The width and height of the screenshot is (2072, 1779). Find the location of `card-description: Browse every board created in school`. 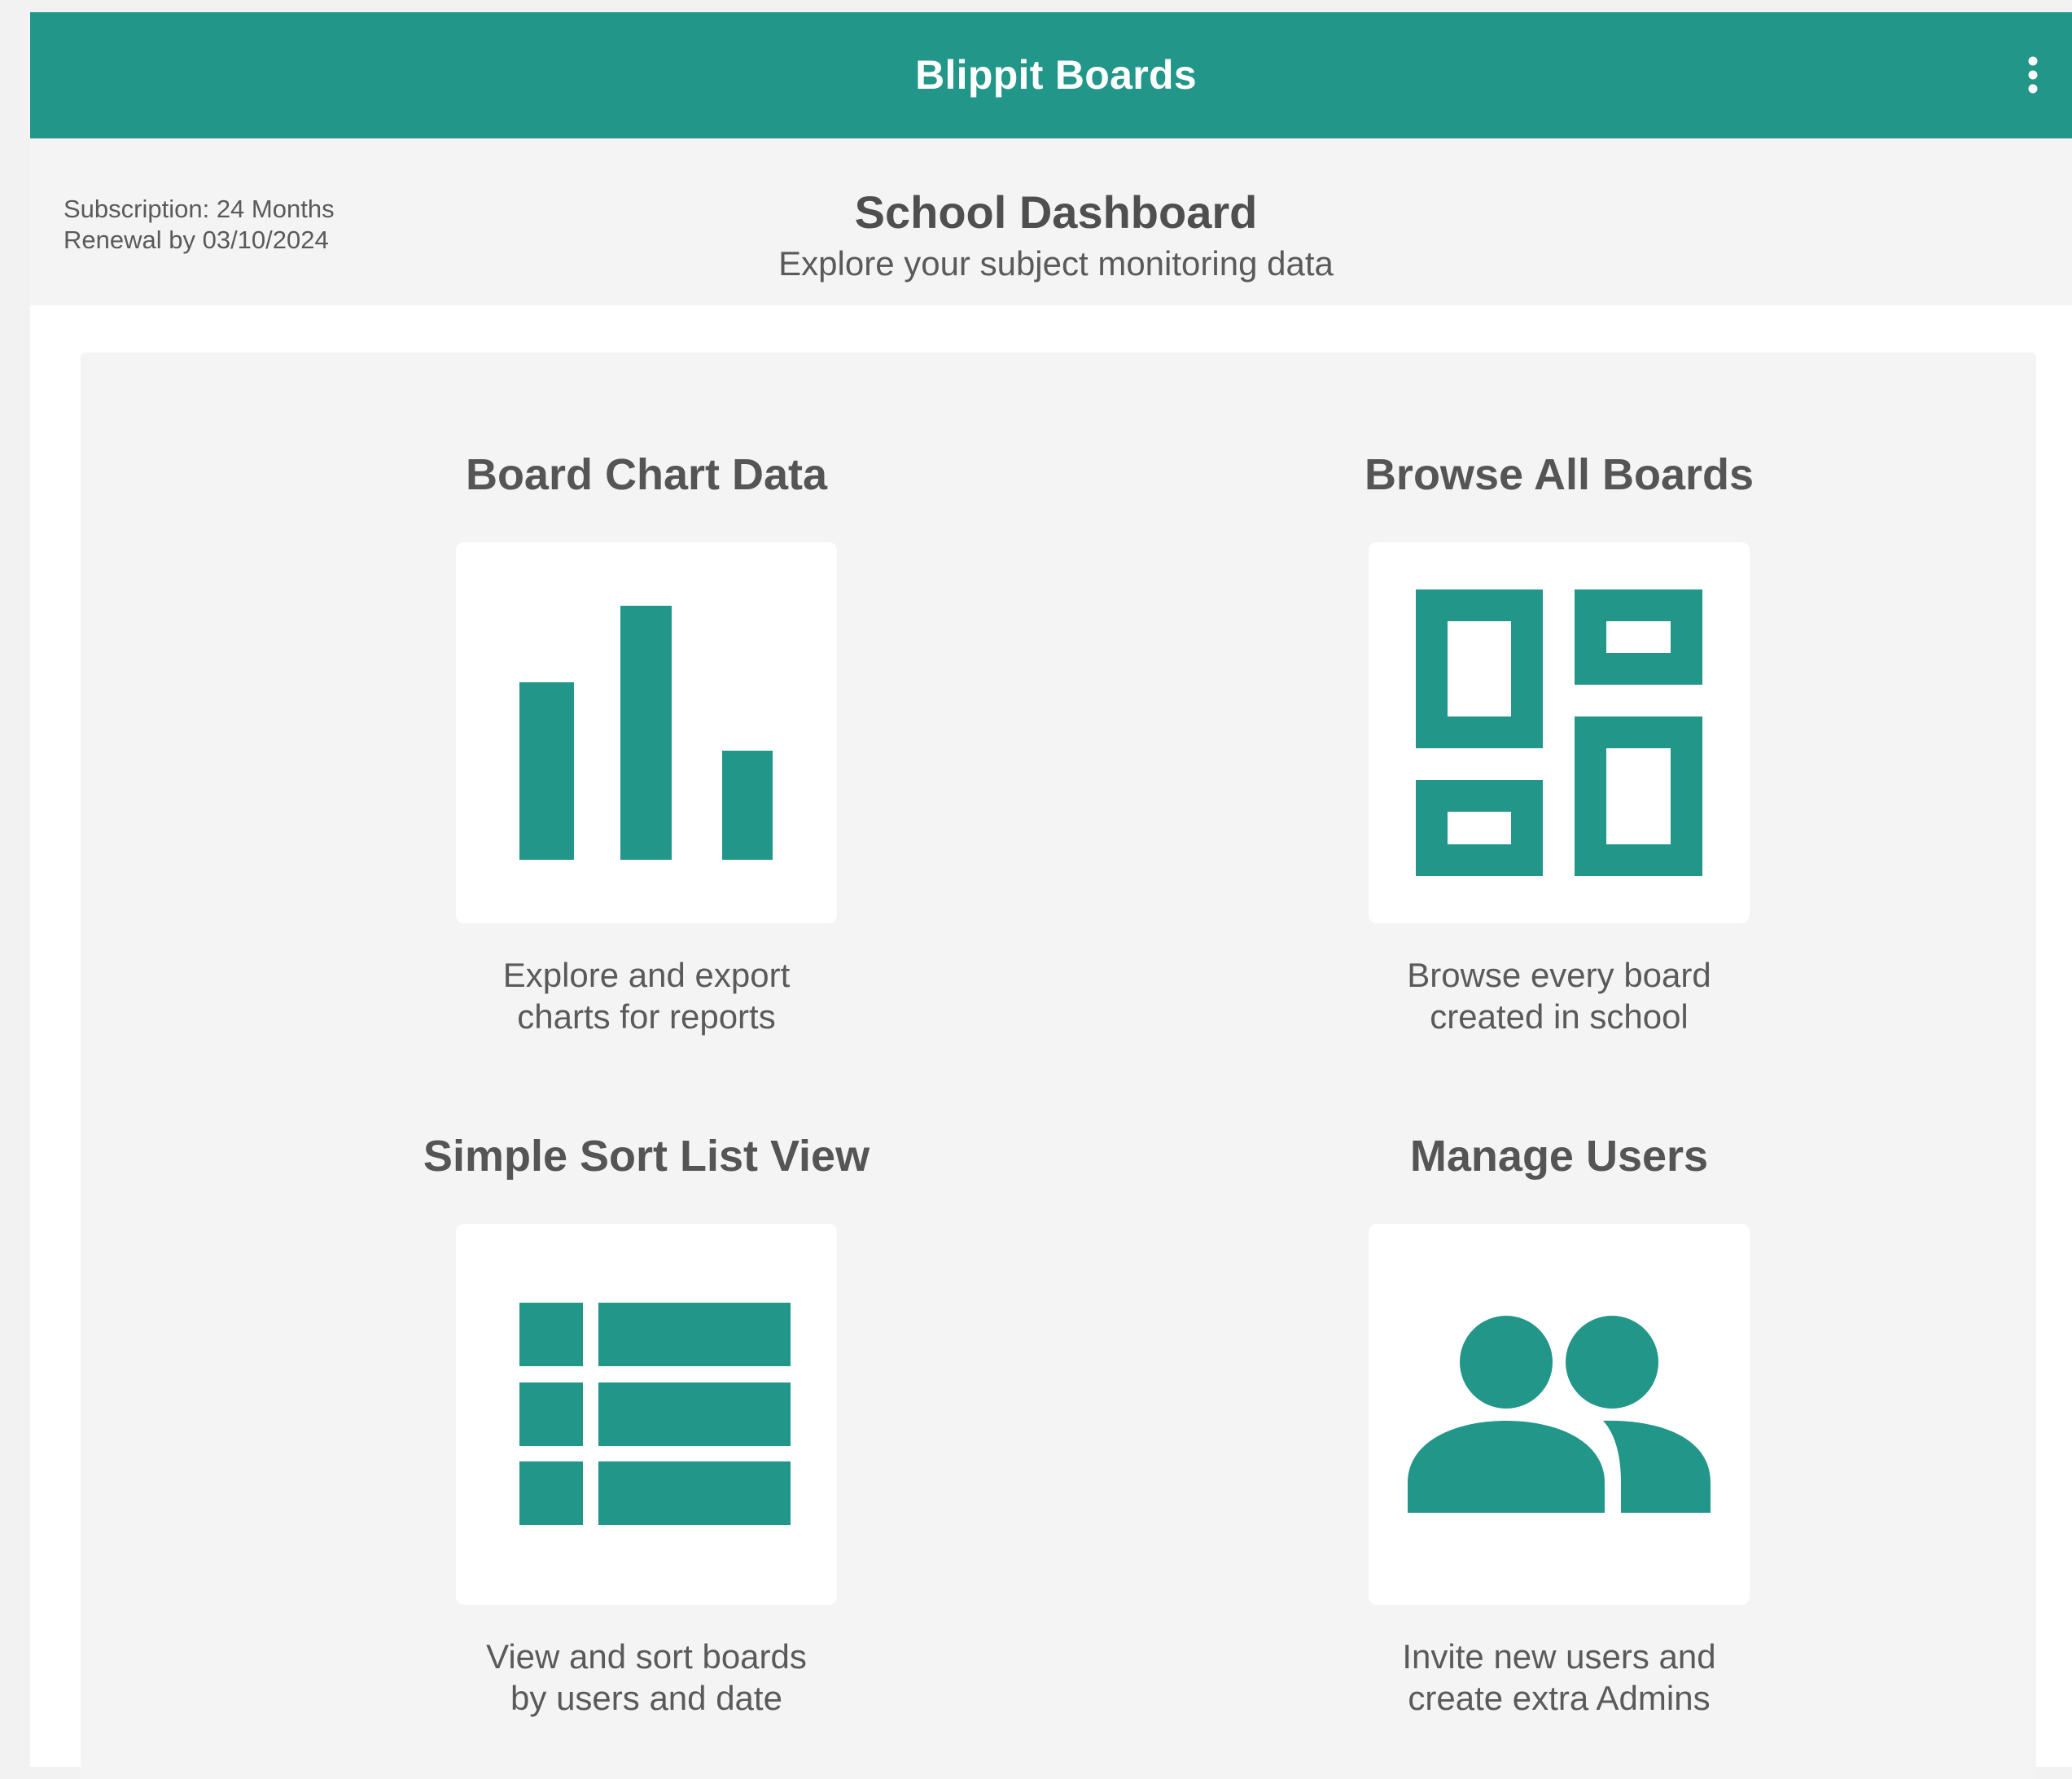

card-description: Browse every board created in school is located at coordinates (1559, 995).